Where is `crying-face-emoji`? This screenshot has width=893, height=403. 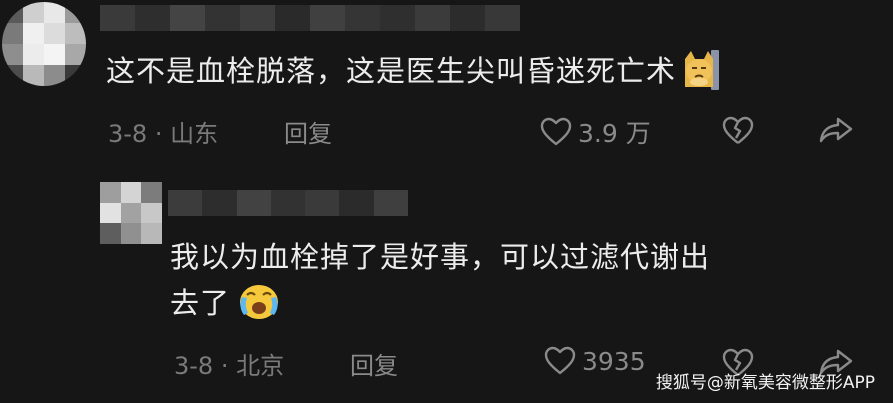 crying-face-emoji is located at coordinates (259, 302).